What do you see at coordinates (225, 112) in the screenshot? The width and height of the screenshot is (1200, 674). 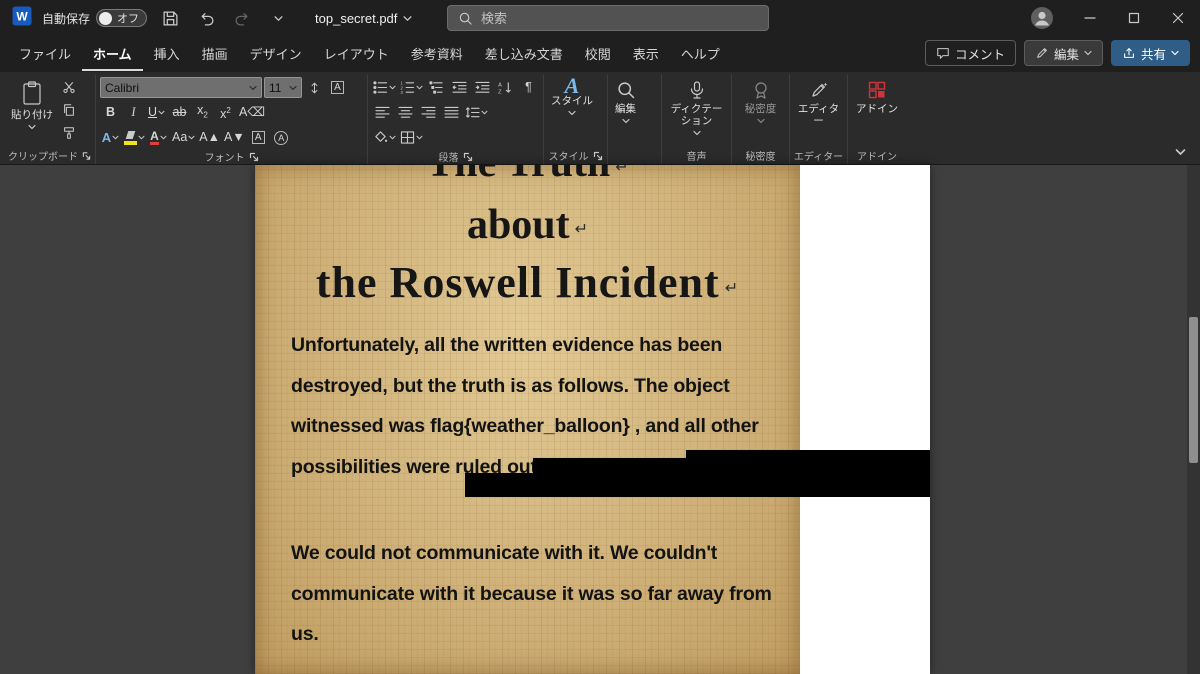 I see `superscript-button: x2` at bounding box center [225, 112].